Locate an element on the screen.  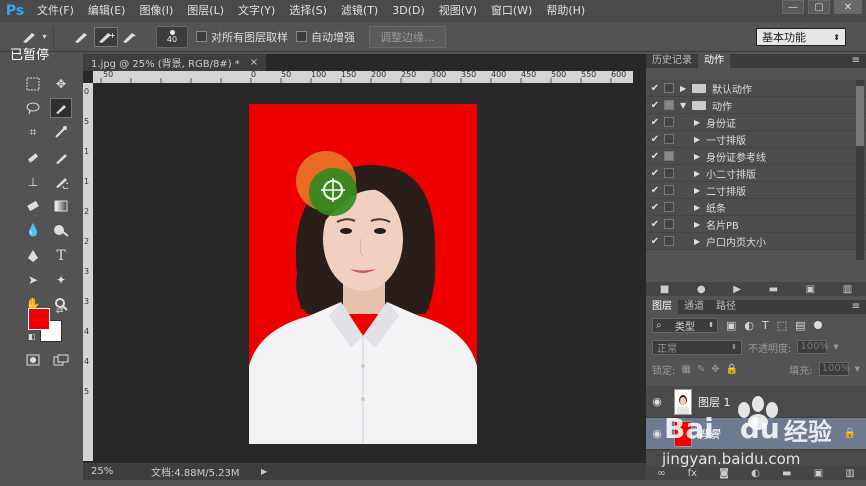
shape-tool-icon: ✦ is located at coordinates (61, 280).